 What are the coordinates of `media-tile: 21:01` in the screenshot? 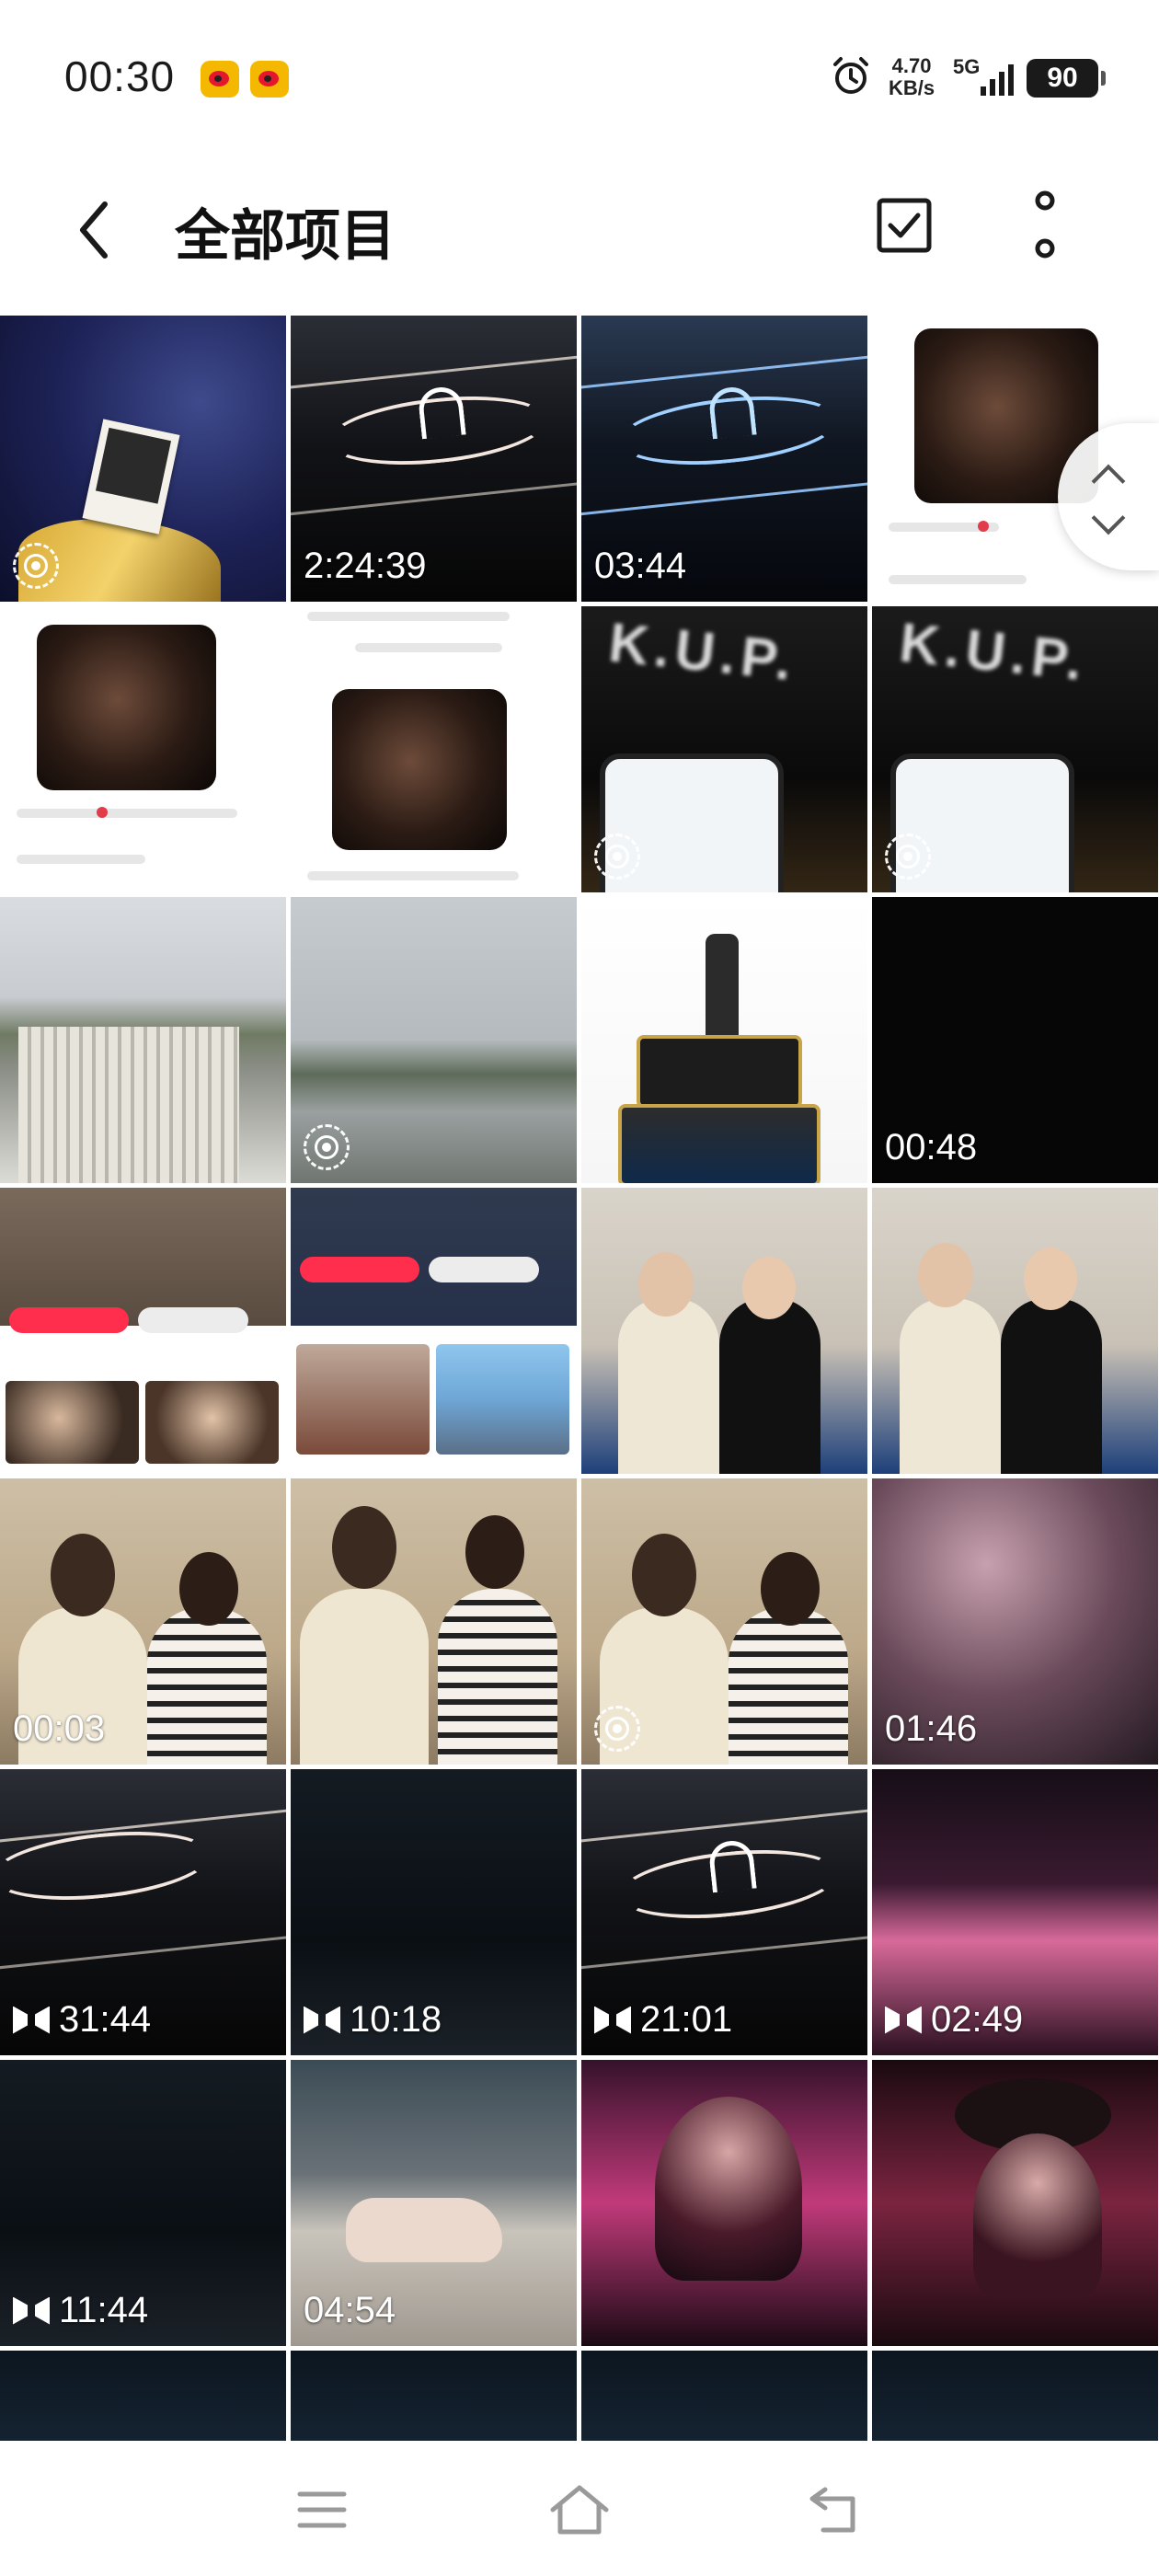 It's located at (724, 1912).